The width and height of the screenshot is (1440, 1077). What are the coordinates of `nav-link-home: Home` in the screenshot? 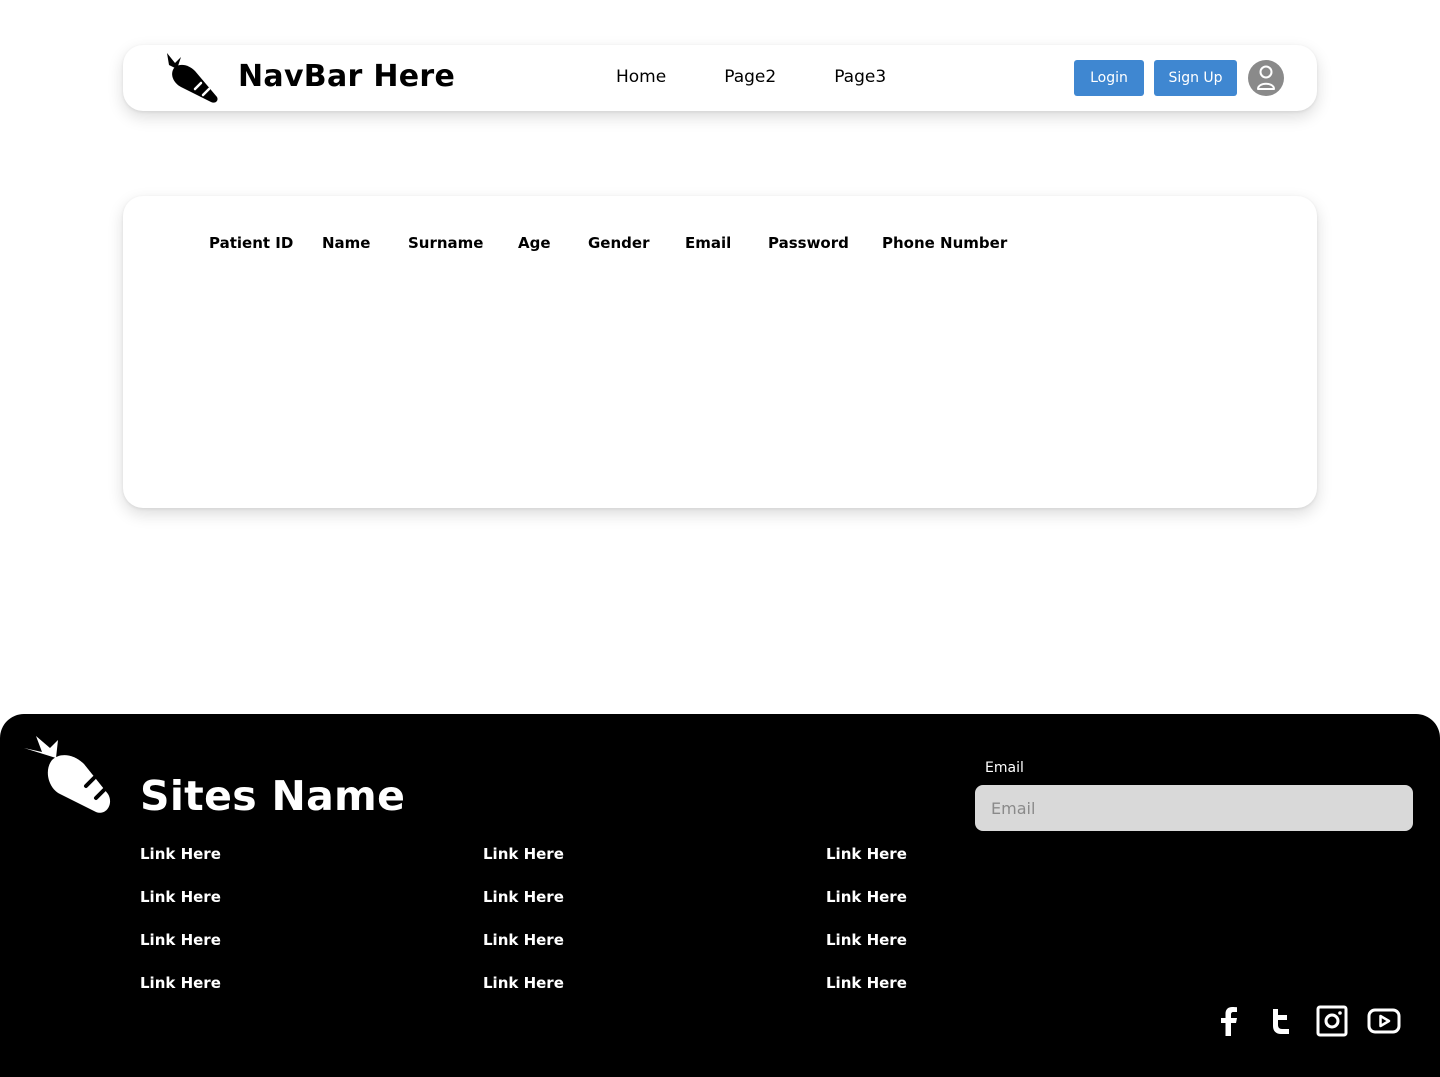 It's located at (641, 77).